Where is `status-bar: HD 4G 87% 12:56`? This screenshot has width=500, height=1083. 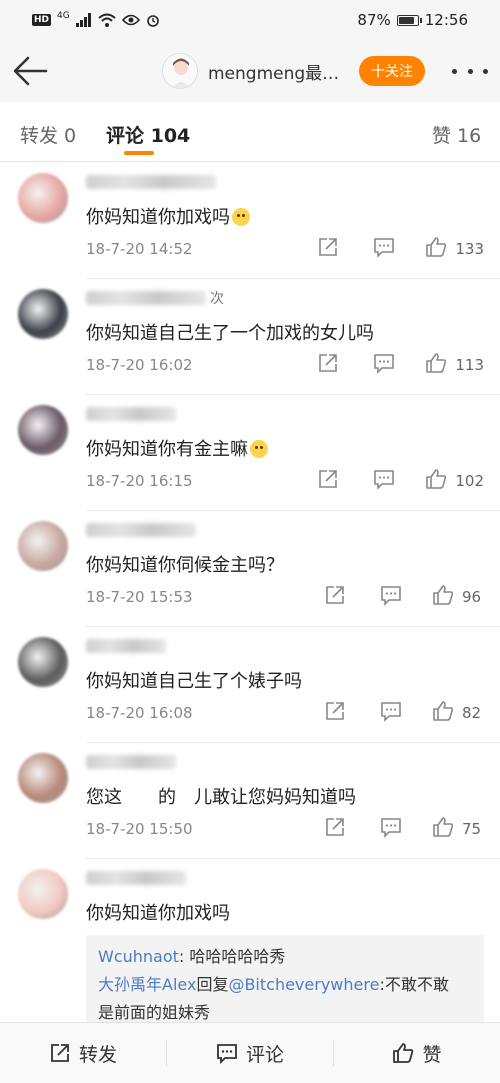
status-bar: HD 4G 87% 12:56 is located at coordinates (250, 20).